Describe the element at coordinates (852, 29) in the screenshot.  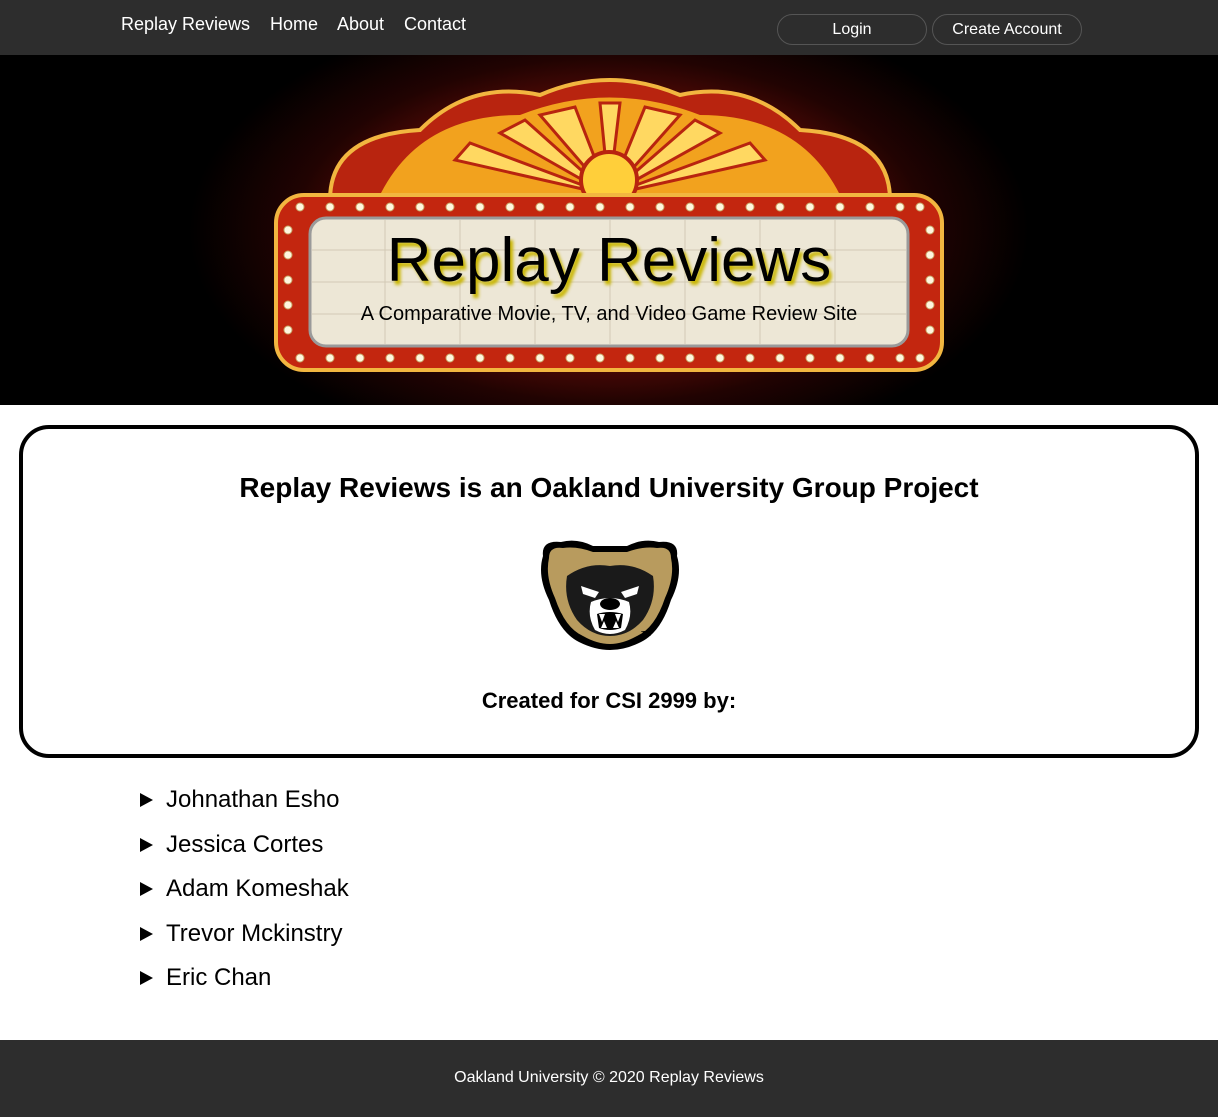
I see `login-button: Login` at that location.